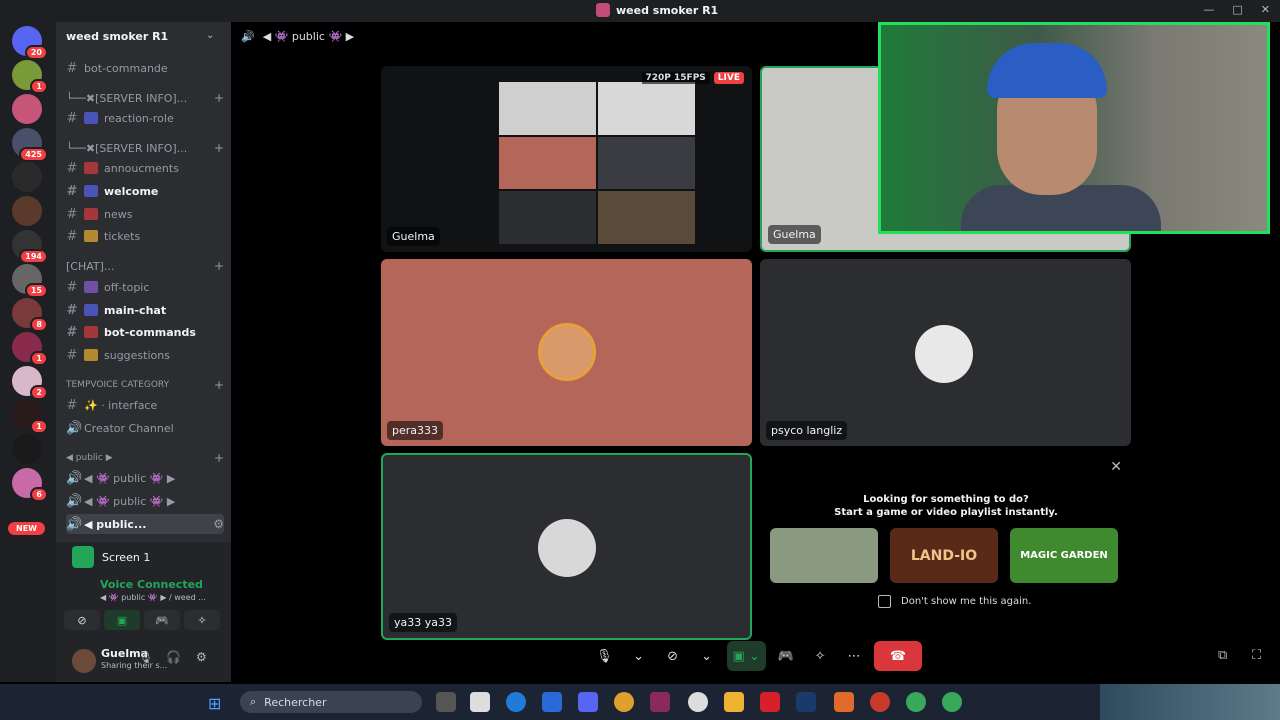  What do you see at coordinates (516, 702) in the screenshot?
I see `edge-icon` at bounding box center [516, 702].